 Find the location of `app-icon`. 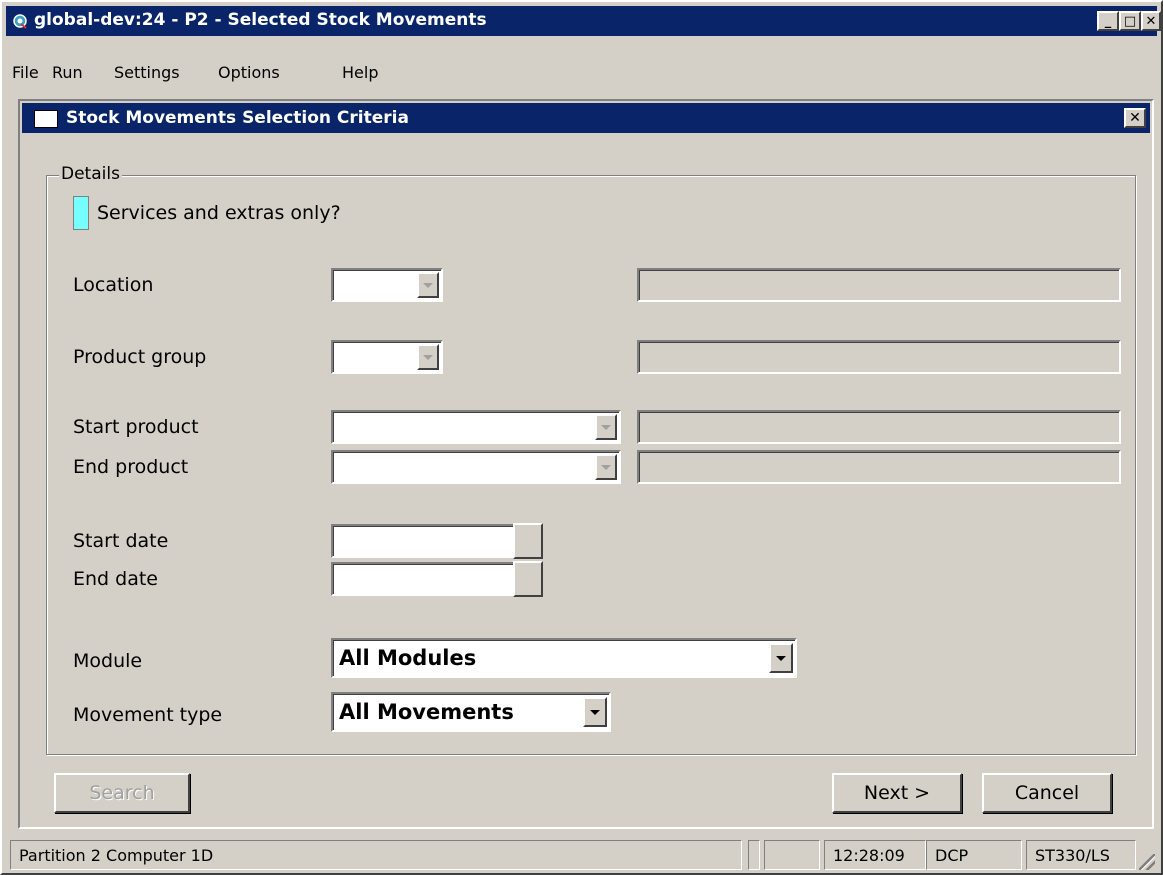

app-icon is located at coordinates (20, 21).